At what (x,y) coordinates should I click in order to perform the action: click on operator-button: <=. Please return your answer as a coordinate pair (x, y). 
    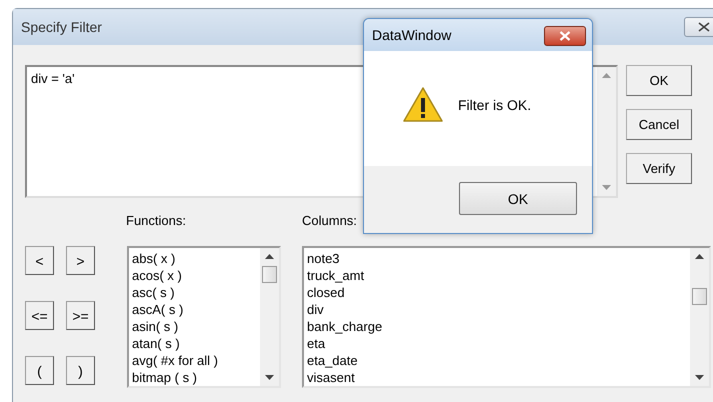
    Looking at the image, I should click on (39, 315).